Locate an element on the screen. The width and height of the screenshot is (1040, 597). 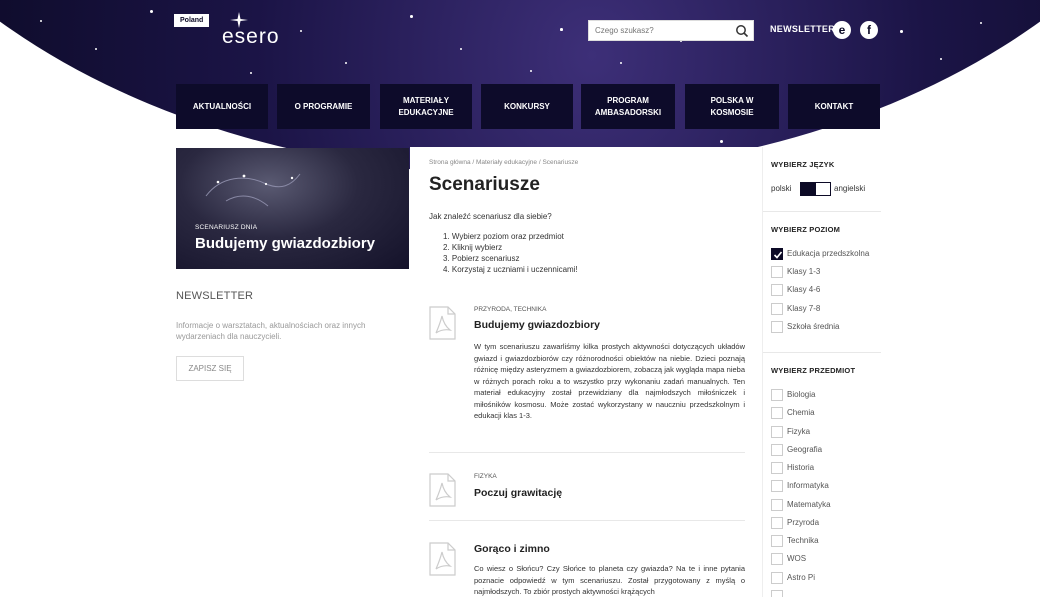
toggle-knob is located at coordinates (808, 189).